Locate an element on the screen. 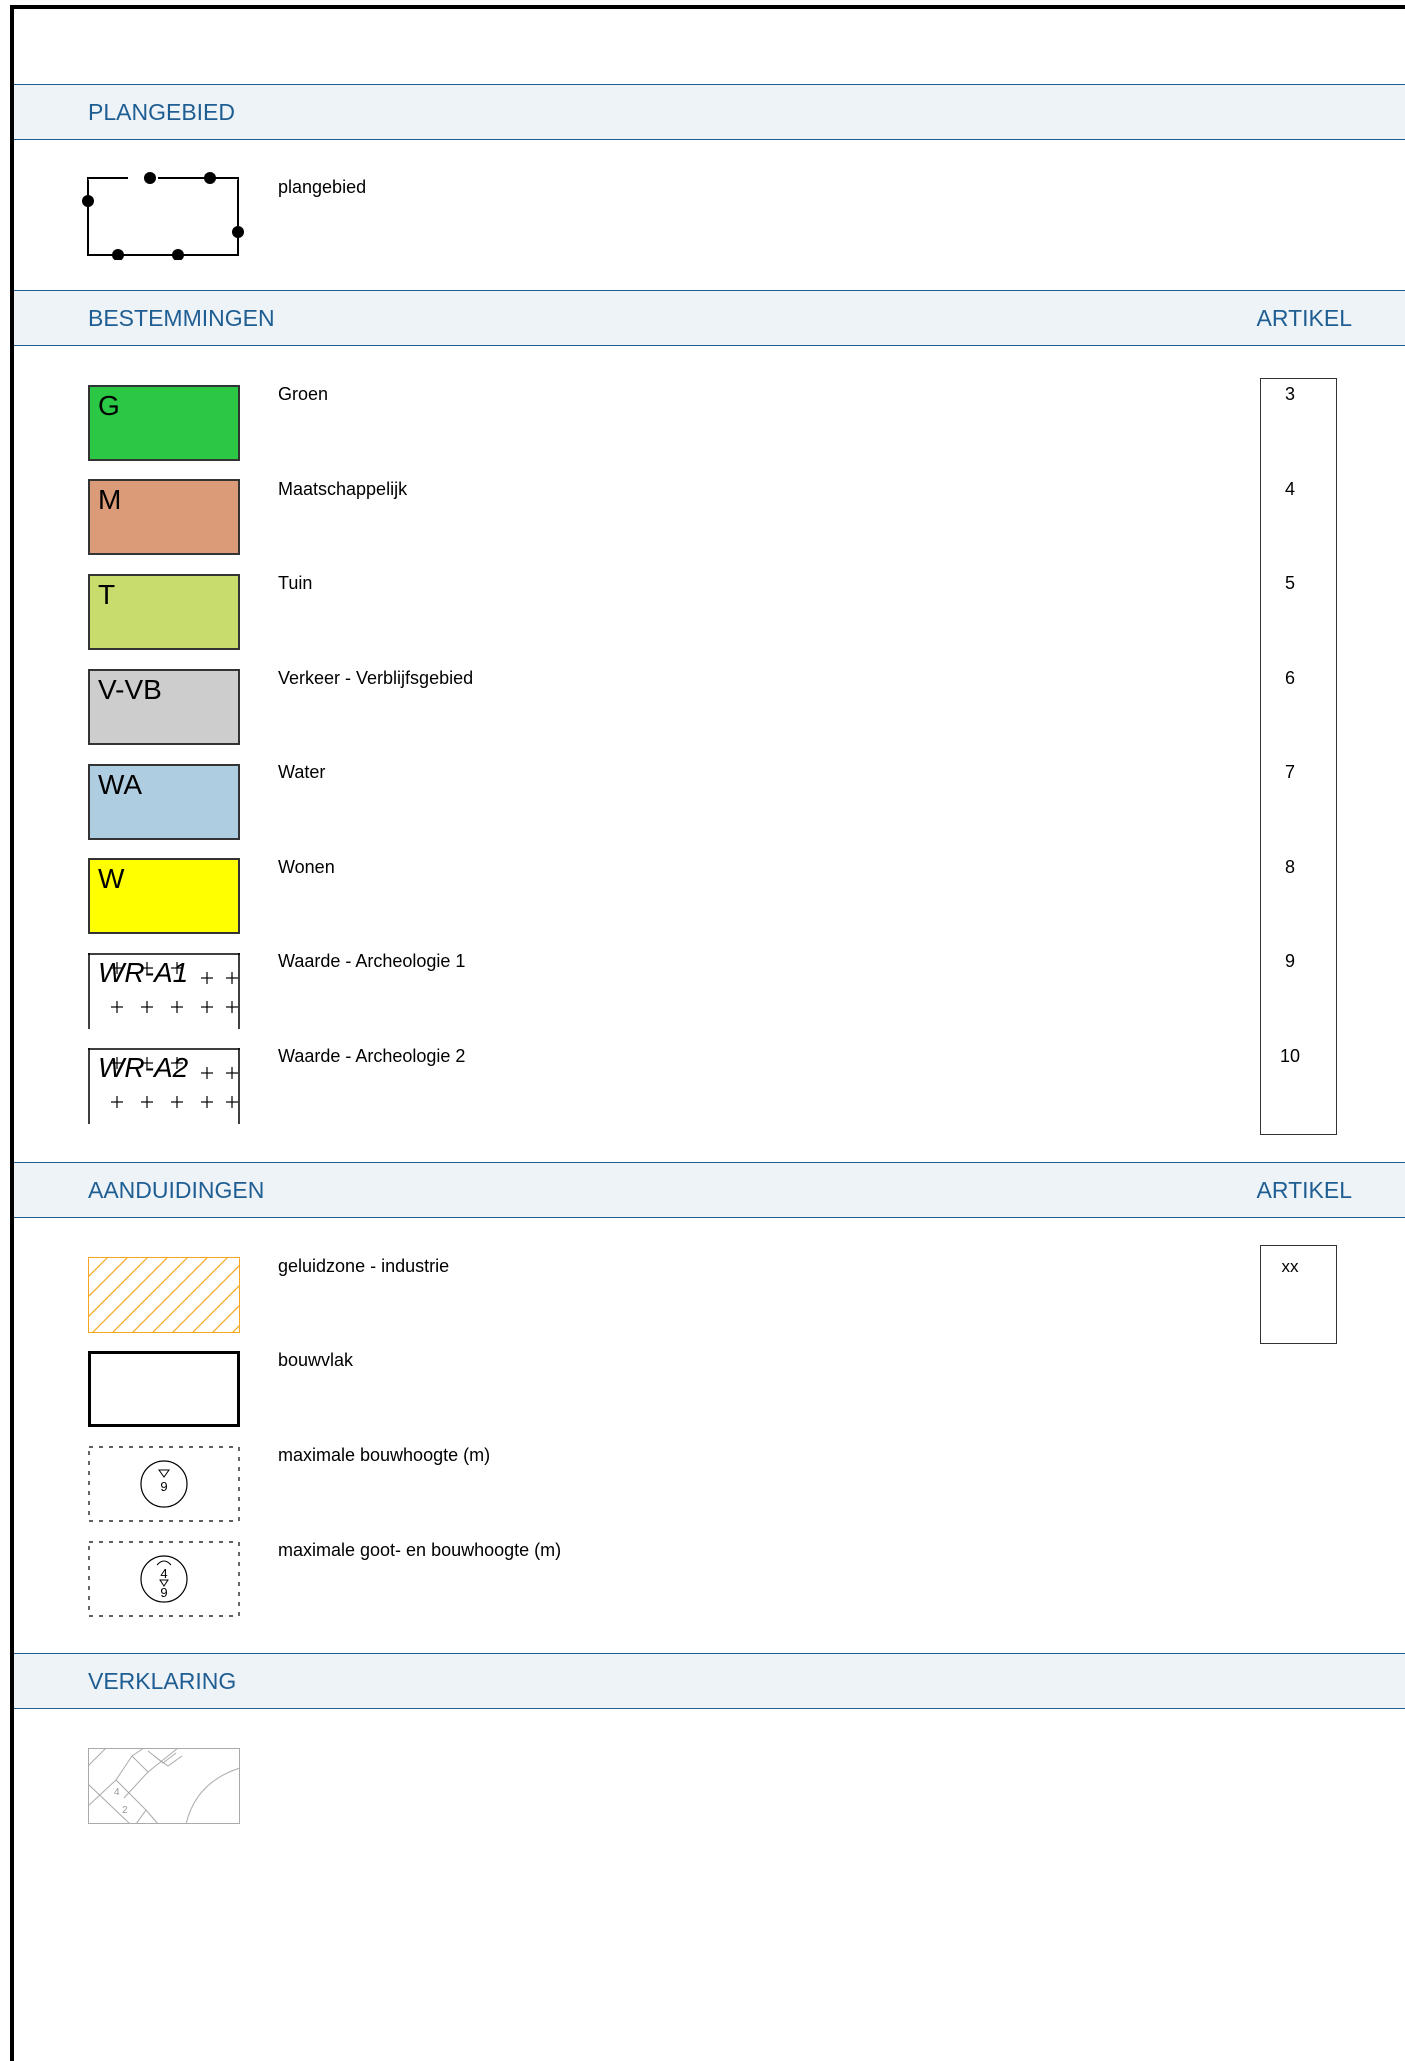 The image size is (1405, 2061). parcel-number: 2 is located at coordinates (125, 1810).